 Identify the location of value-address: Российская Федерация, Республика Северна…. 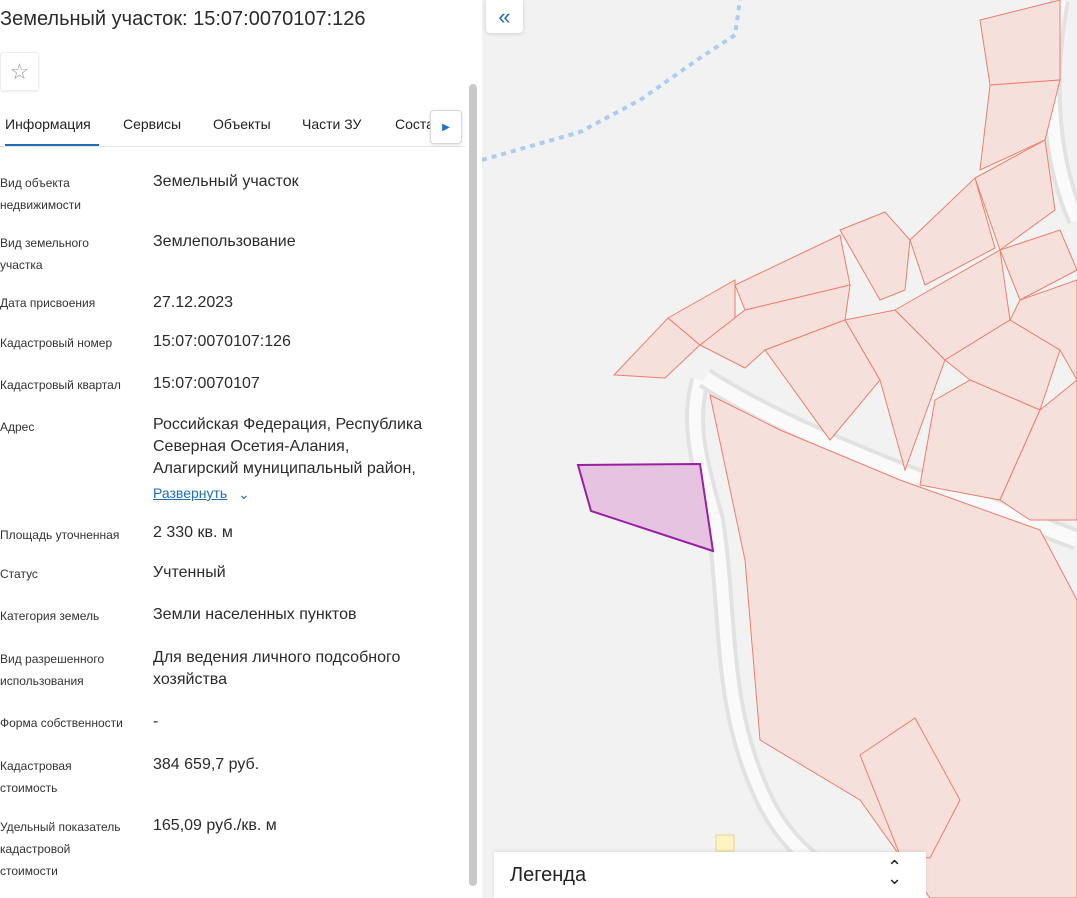
(288, 446).